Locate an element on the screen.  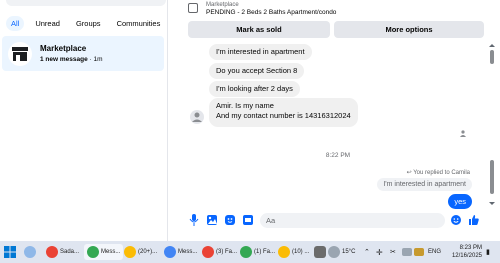
tray-icon is located at coordinates (419, 252).